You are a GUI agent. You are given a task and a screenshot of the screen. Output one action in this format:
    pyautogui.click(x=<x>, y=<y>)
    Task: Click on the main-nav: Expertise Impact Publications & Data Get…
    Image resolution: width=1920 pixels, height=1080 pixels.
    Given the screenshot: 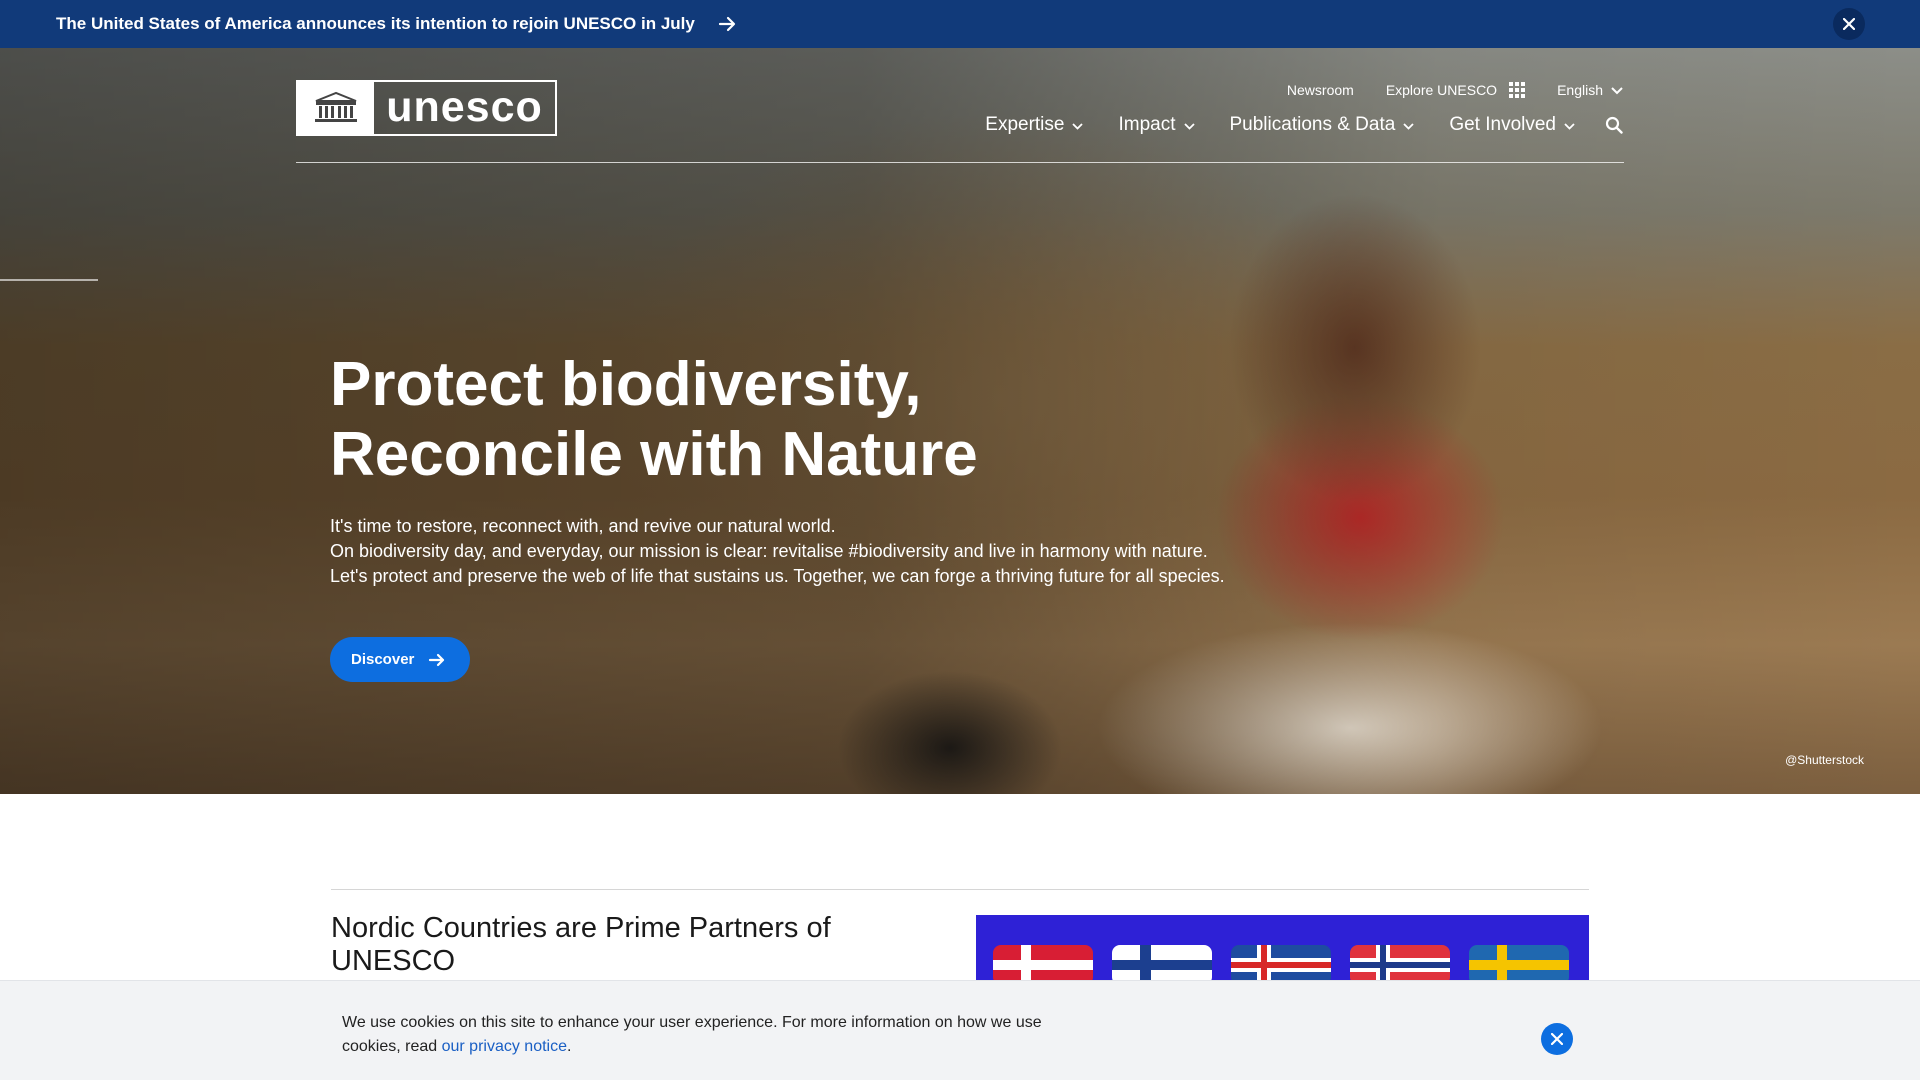 What is the action you would take?
    pyautogui.click(x=1286, y=125)
    